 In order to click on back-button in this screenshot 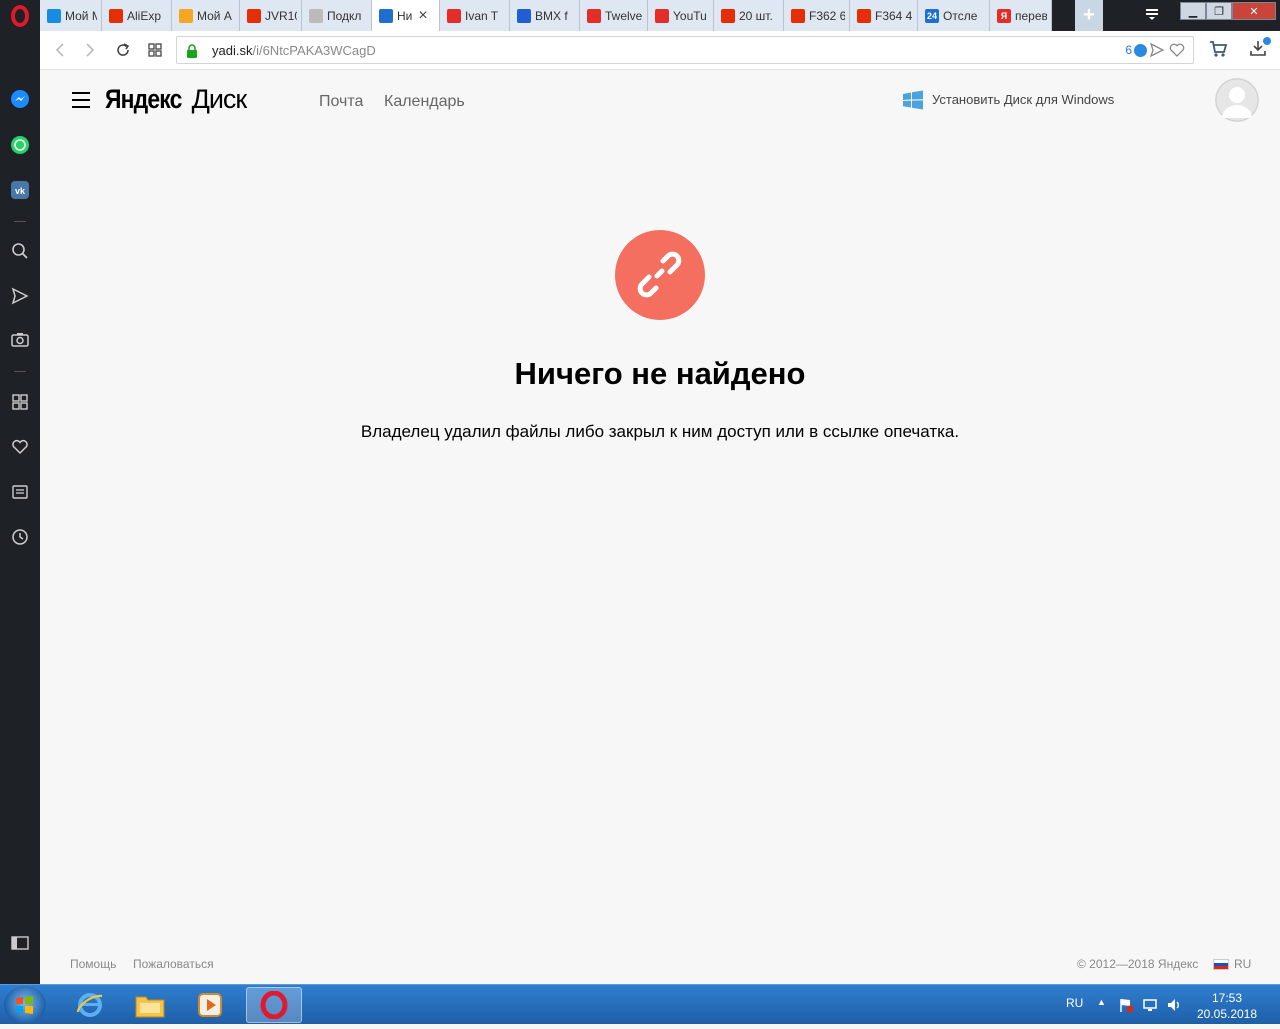, I will do `click(60, 50)`.